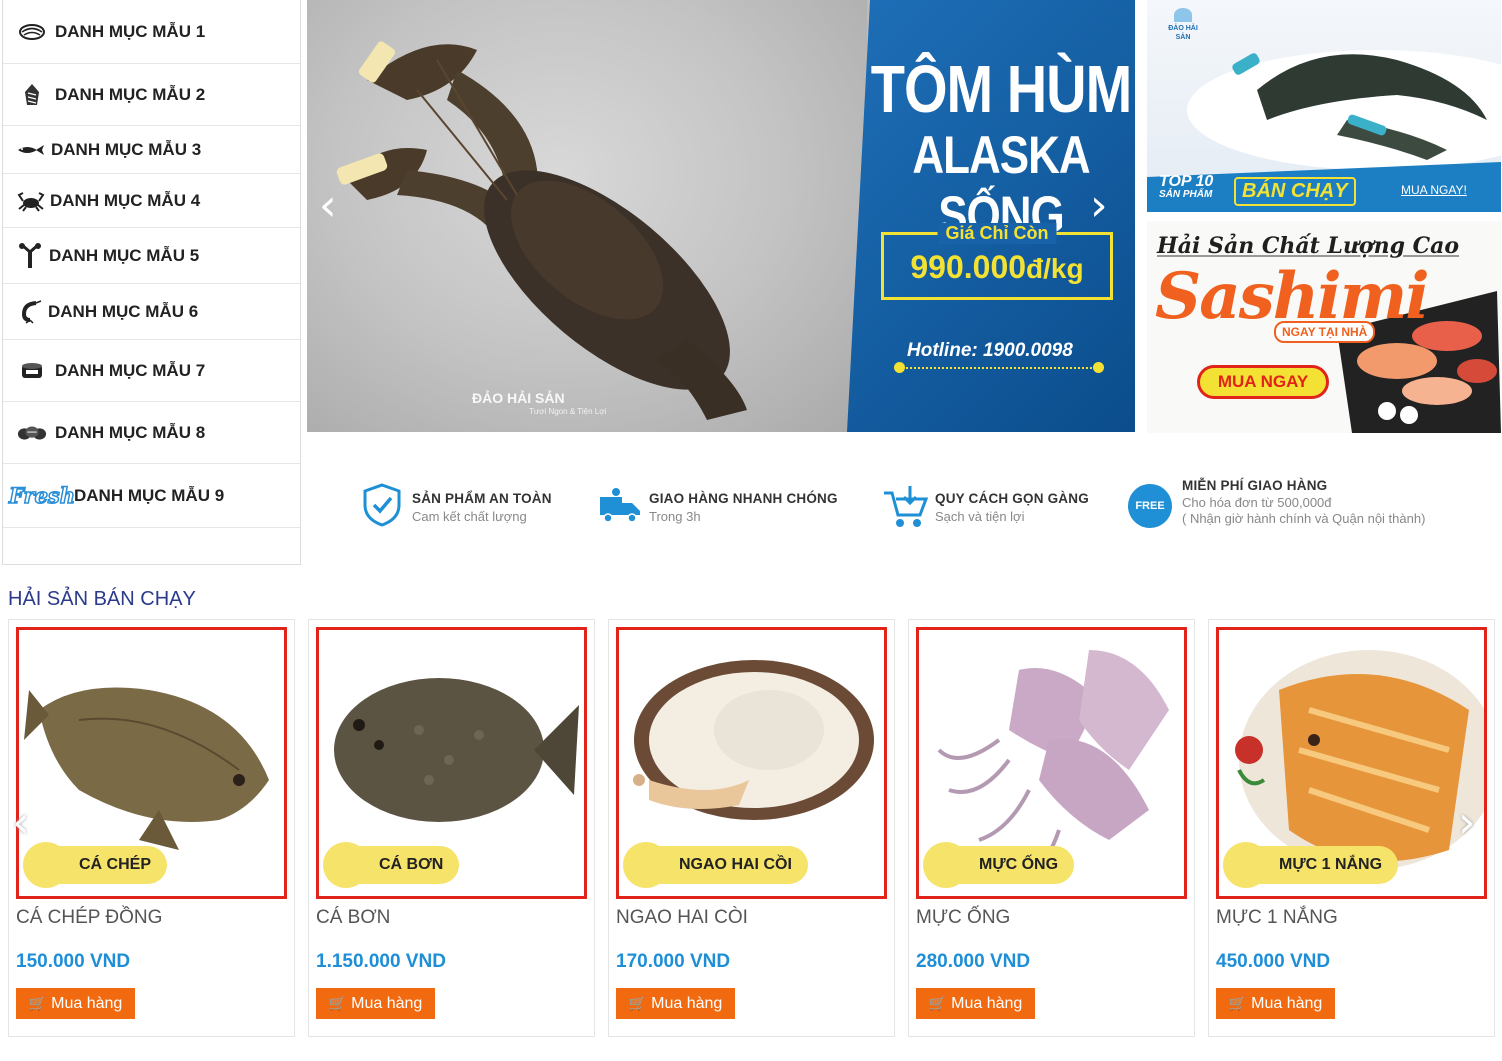 Image resolution: width=1502 pixels, height=1061 pixels. I want to click on product-image: CÁ CHÉP, so click(151, 763).